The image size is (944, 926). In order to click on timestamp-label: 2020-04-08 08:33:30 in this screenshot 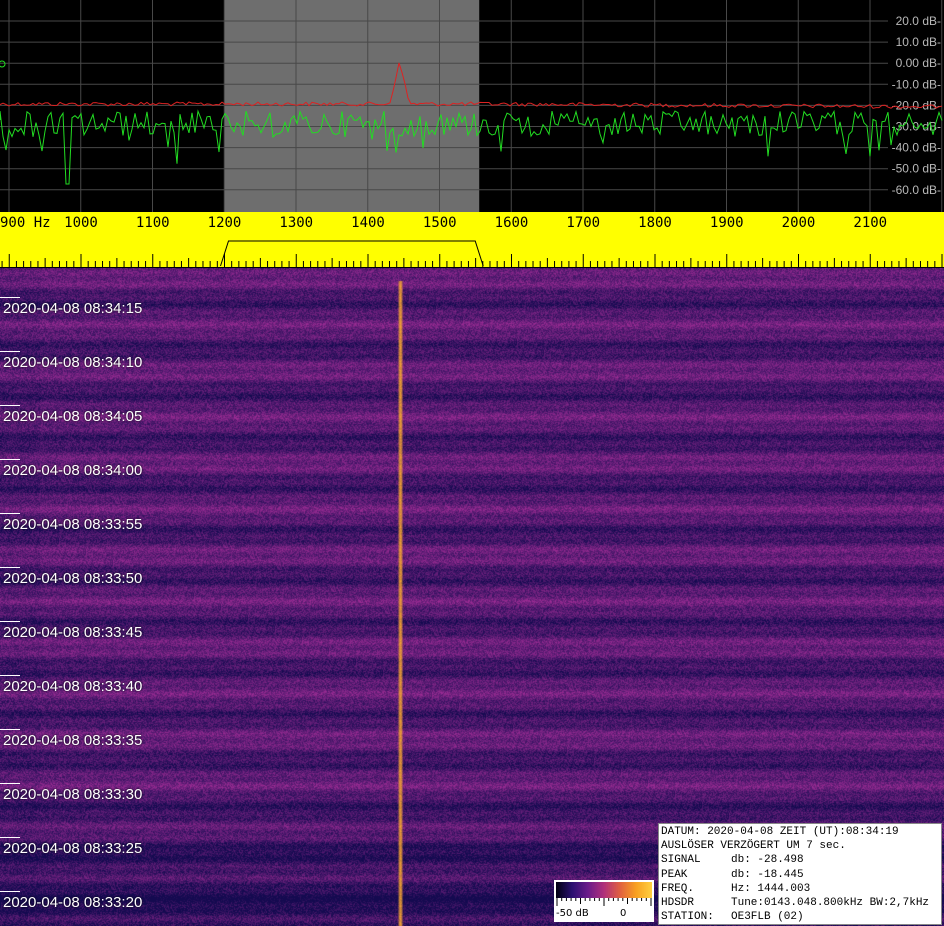, I will do `click(73, 794)`.